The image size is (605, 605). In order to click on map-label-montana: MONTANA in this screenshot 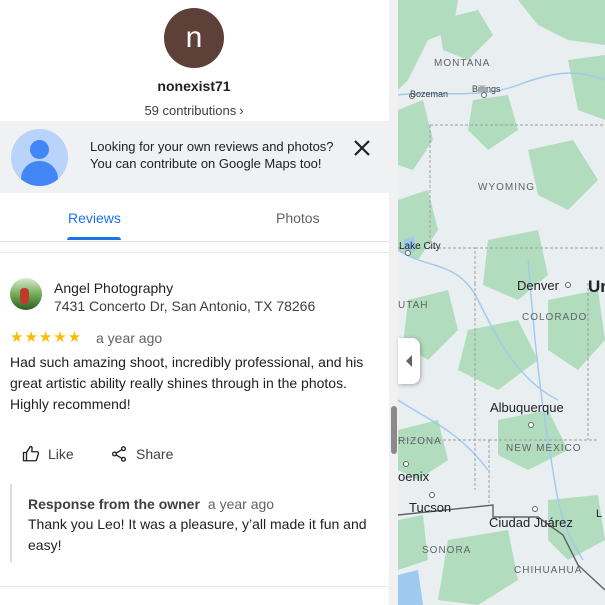, I will do `click(462, 63)`.